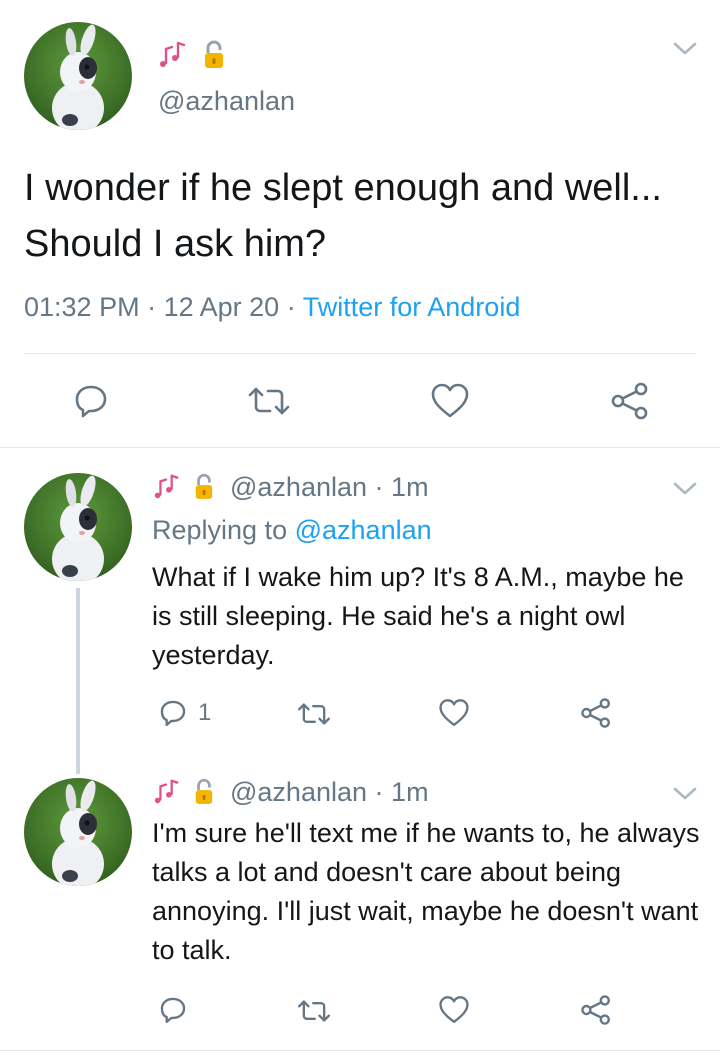 Image resolution: width=720 pixels, height=1063 pixels. I want to click on reply-2-header: @azhanlan · 1m, so click(290, 792).